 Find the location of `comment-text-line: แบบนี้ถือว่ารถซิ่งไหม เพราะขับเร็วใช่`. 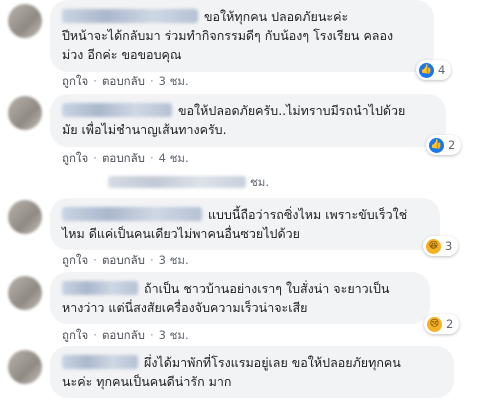

comment-text-line: แบบนี้ถือว่ารถซิ่งไหม เพราะขับเร็วใช่ is located at coordinates (308, 214).